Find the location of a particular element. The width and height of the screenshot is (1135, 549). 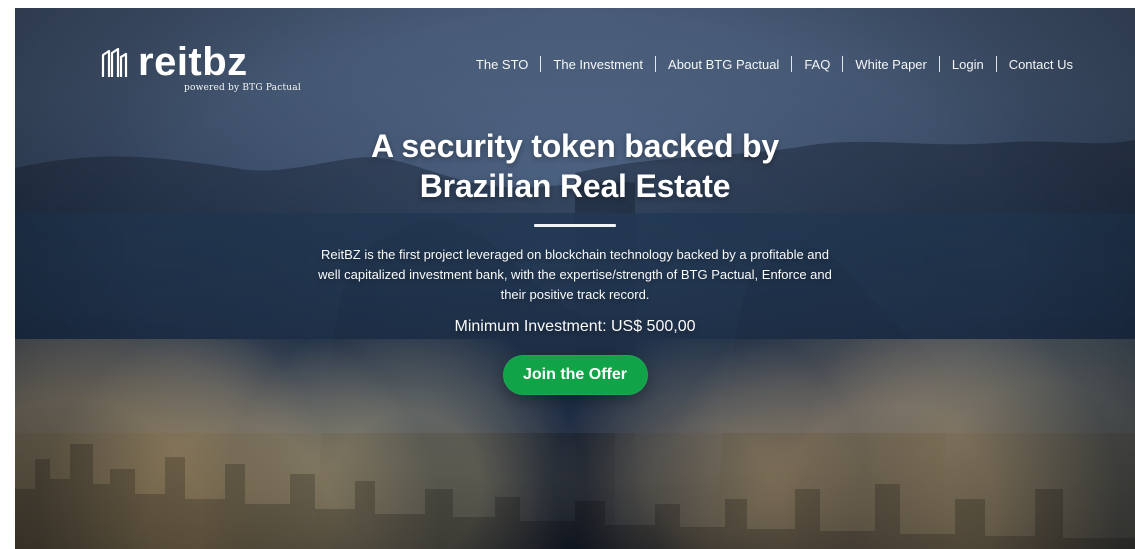

nav-item-the-investment: The Investment is located at coordinates (598, 64).